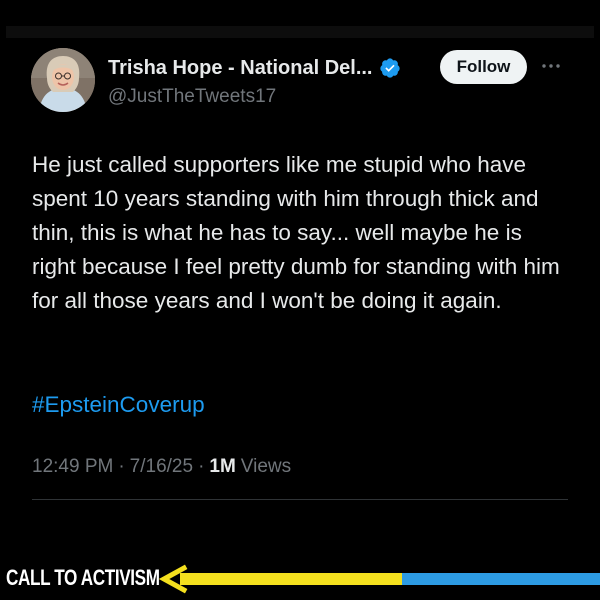  I want to click on author-handle: @JustTheTweets17, so click(192, 97).